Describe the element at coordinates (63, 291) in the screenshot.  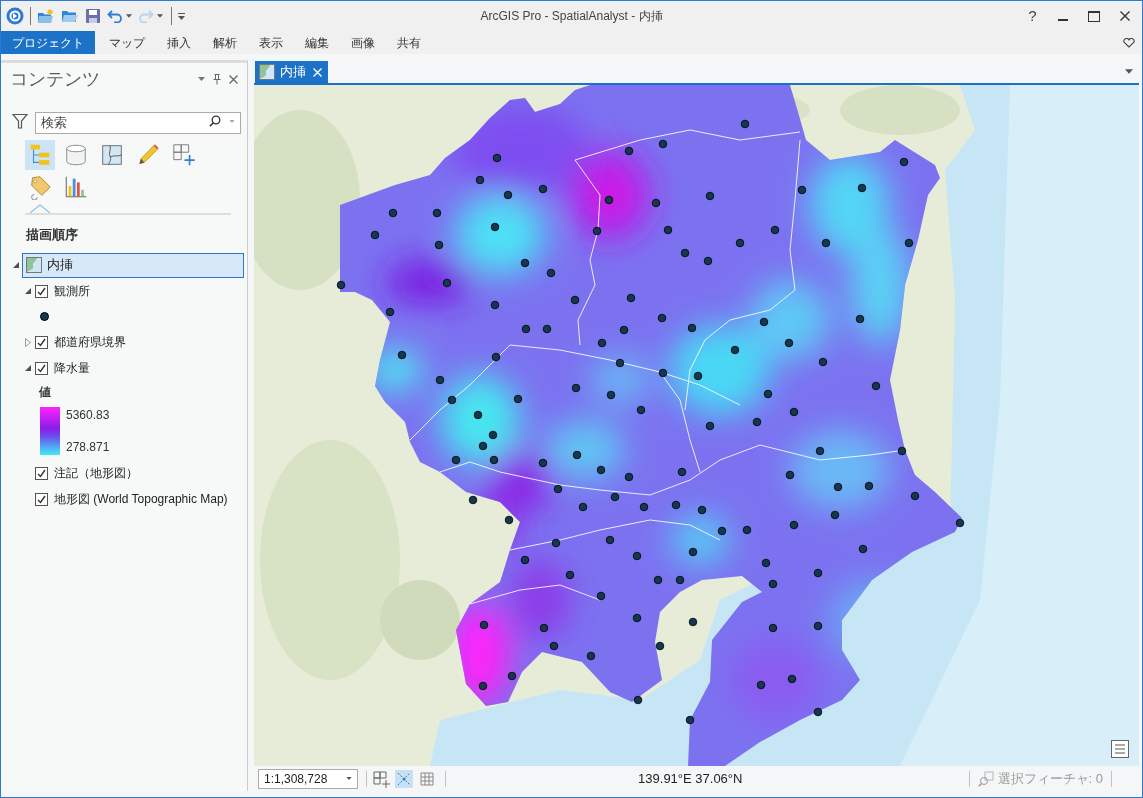
I see `layer-item: 観測所` at that location.